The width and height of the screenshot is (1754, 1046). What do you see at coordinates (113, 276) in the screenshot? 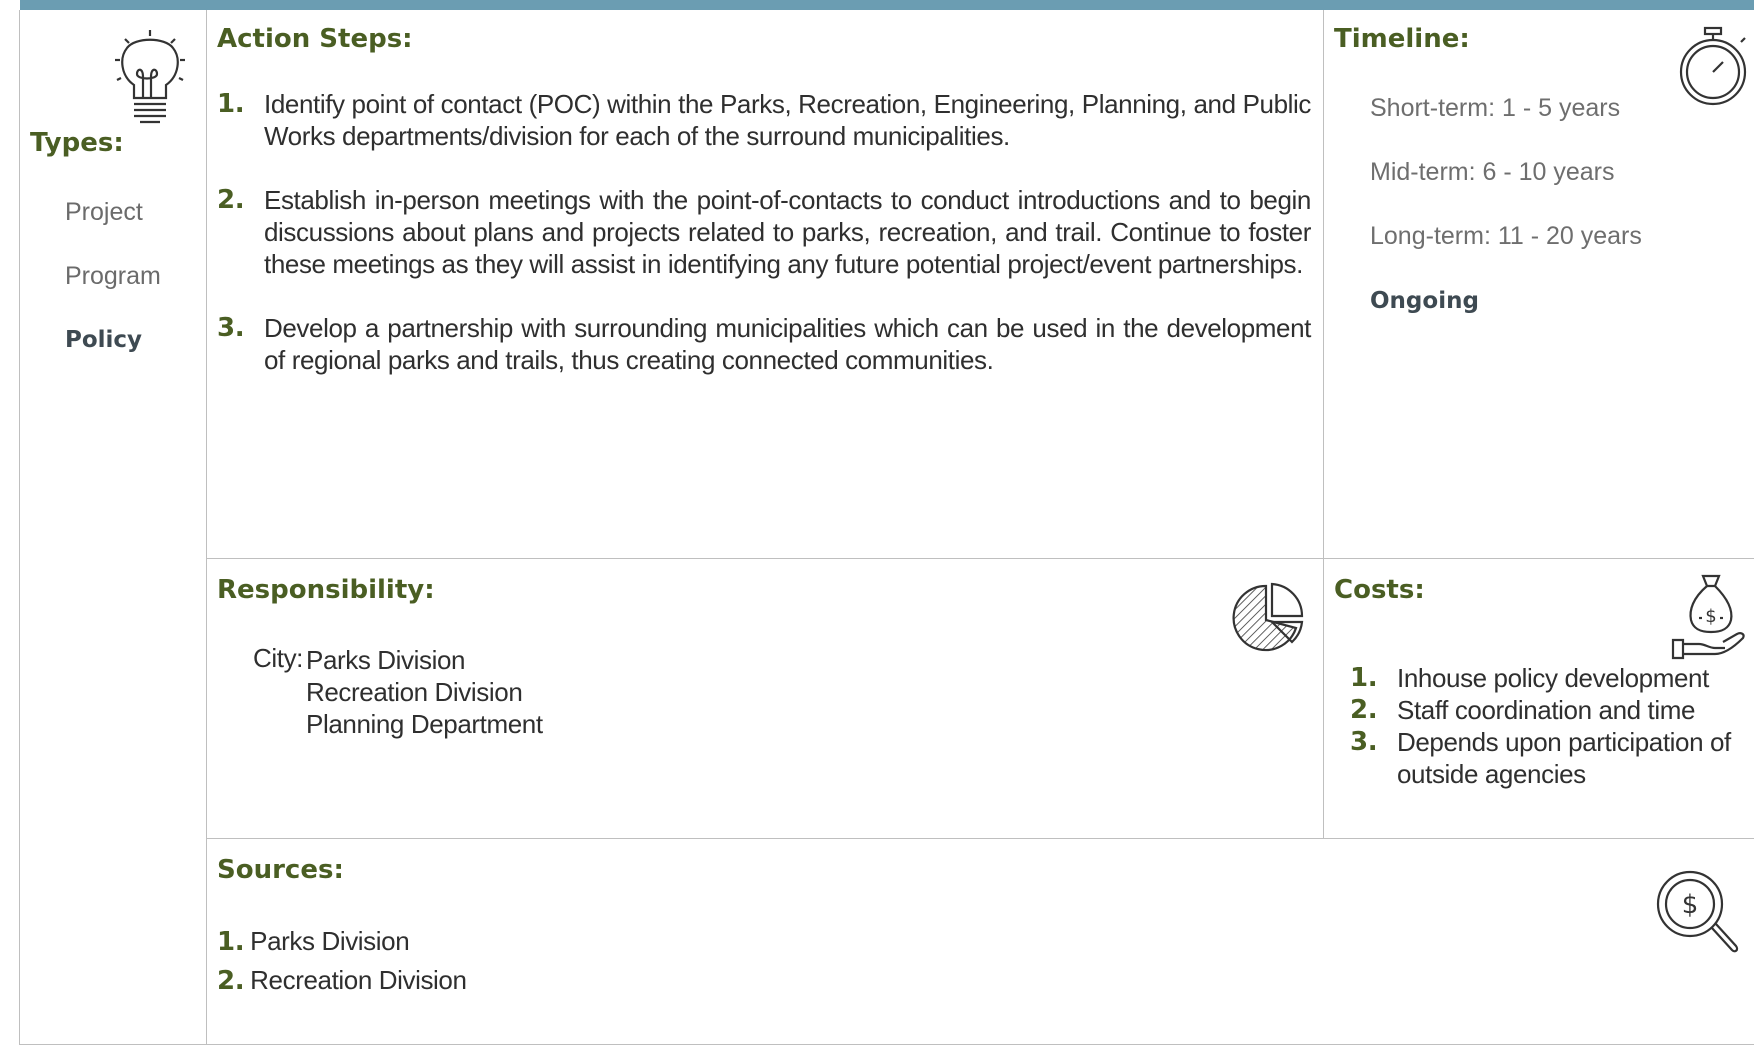
I see `type-program: Program` at bounding box center [113, 276].